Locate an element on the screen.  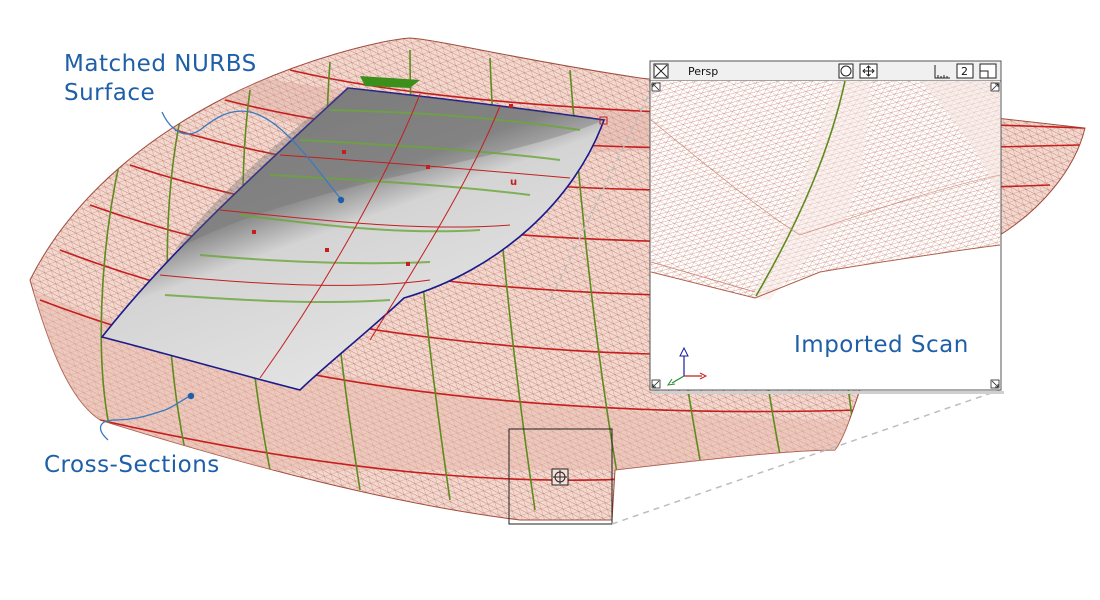
layout-number-button: 2 is located at coordinates (965, 71).